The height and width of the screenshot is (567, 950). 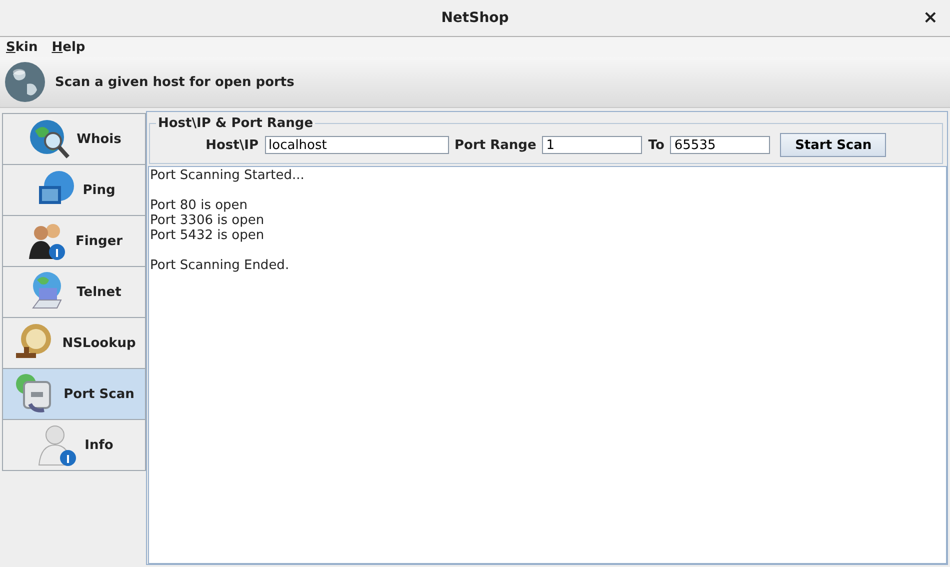 I want to click on output-line: Port 5432 is open, so click(x=208, y=235).